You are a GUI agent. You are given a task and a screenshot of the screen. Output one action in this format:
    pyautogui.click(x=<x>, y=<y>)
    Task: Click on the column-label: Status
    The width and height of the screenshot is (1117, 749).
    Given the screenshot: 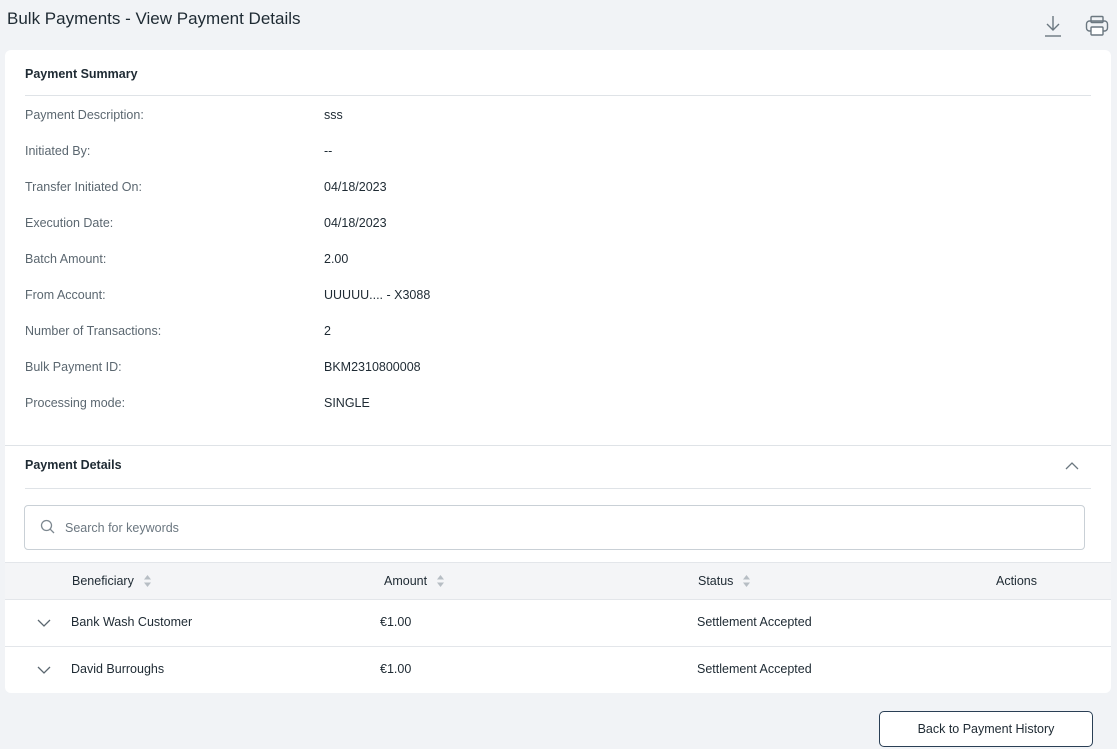 What is the action you would take?
    pyautogui.click(x=716, y=581)
    